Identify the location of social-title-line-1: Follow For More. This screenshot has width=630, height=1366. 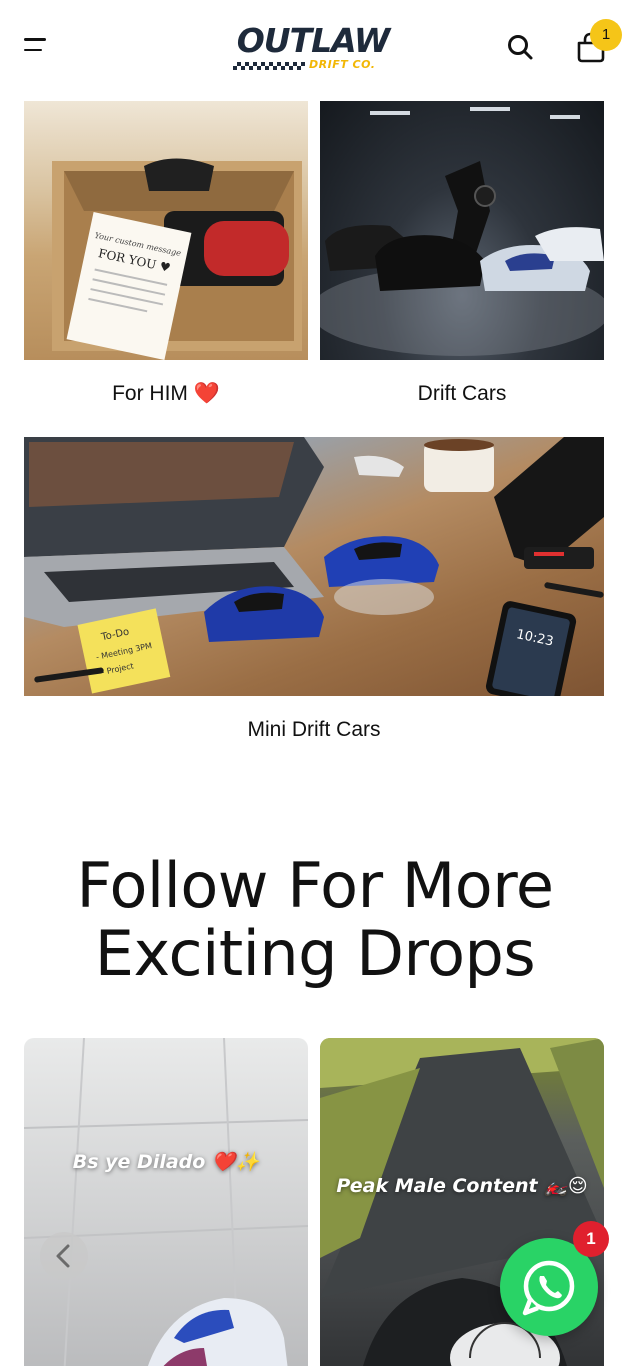
(315, 885).